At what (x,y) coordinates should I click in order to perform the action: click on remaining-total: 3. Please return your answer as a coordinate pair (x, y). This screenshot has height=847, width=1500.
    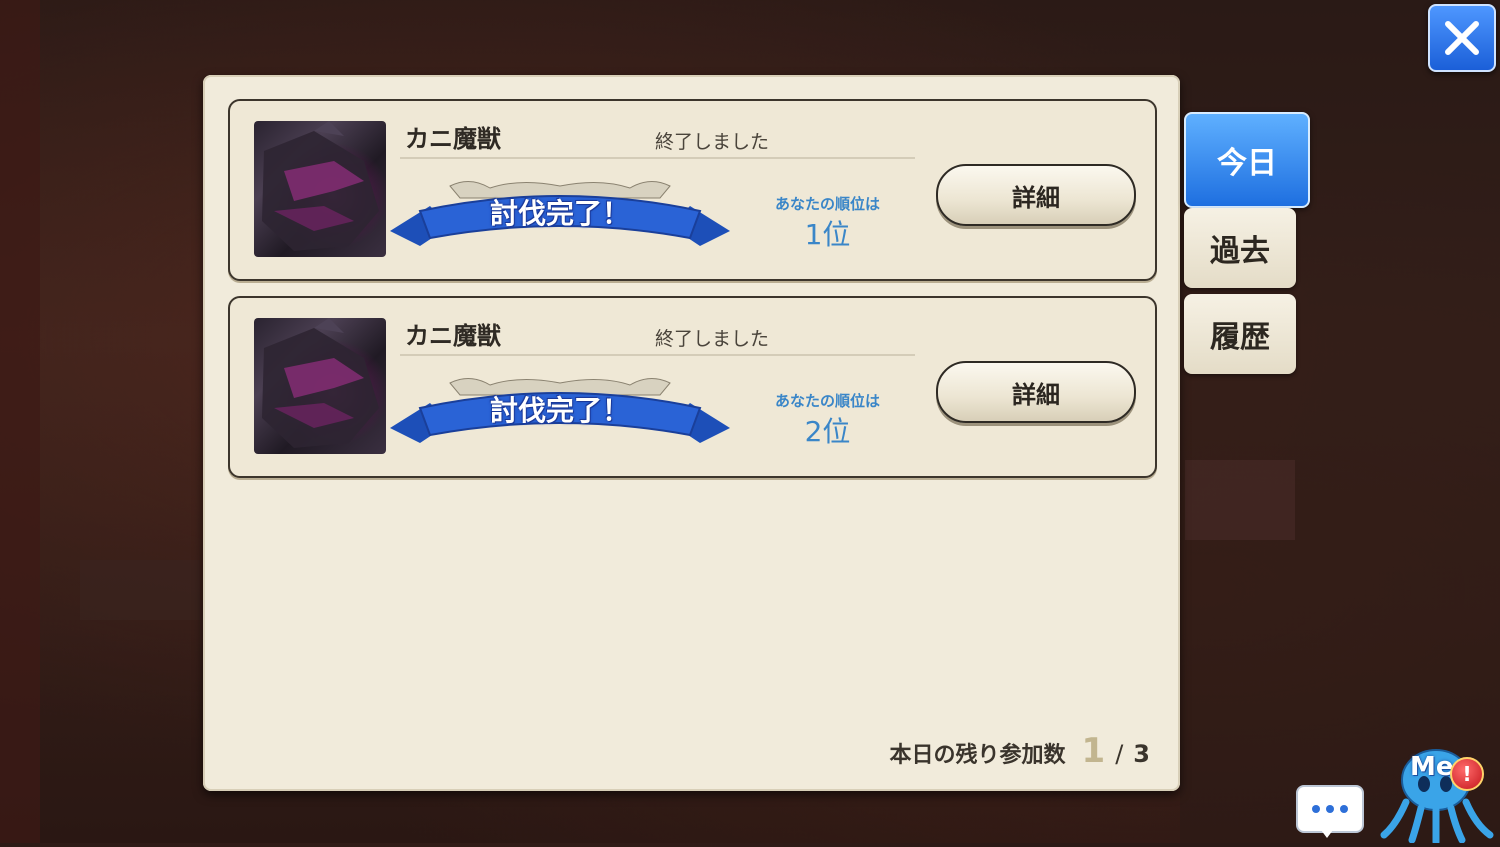
    Looking at the image, I should click on (1141, 754).